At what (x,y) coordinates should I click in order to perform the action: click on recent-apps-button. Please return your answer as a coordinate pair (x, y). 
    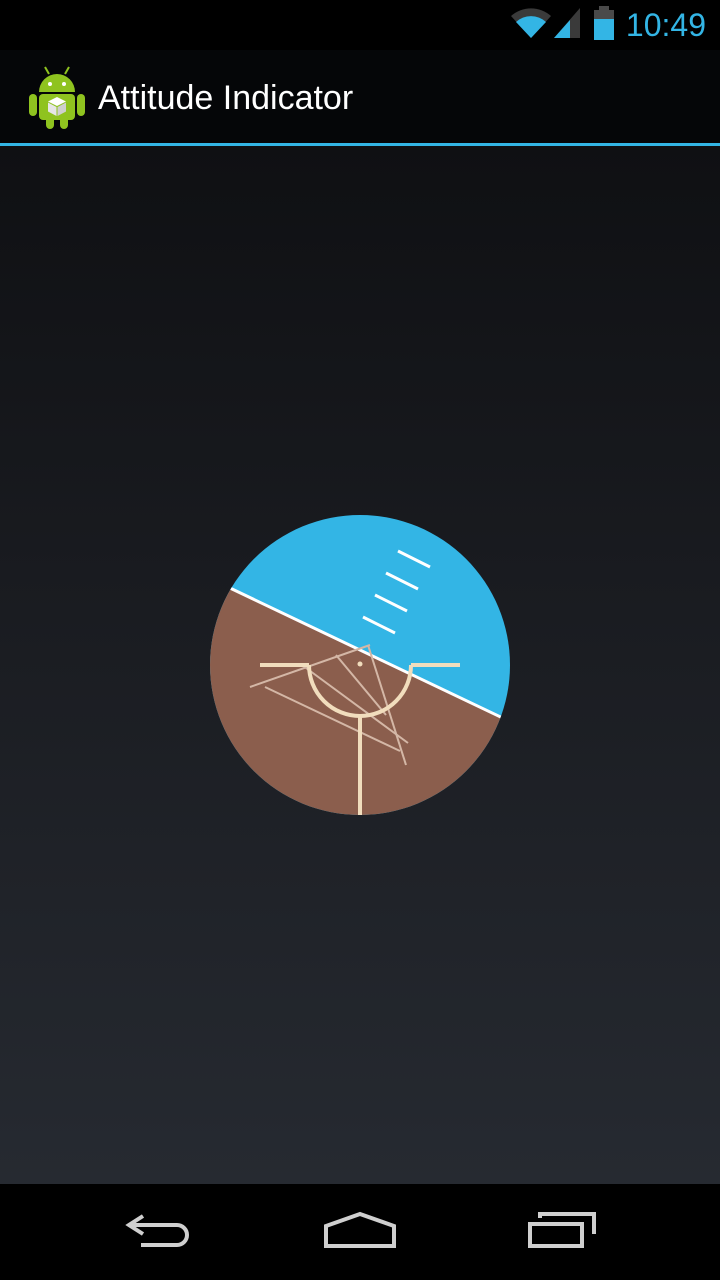
    Looking at the image, I should click on (562, 1232).